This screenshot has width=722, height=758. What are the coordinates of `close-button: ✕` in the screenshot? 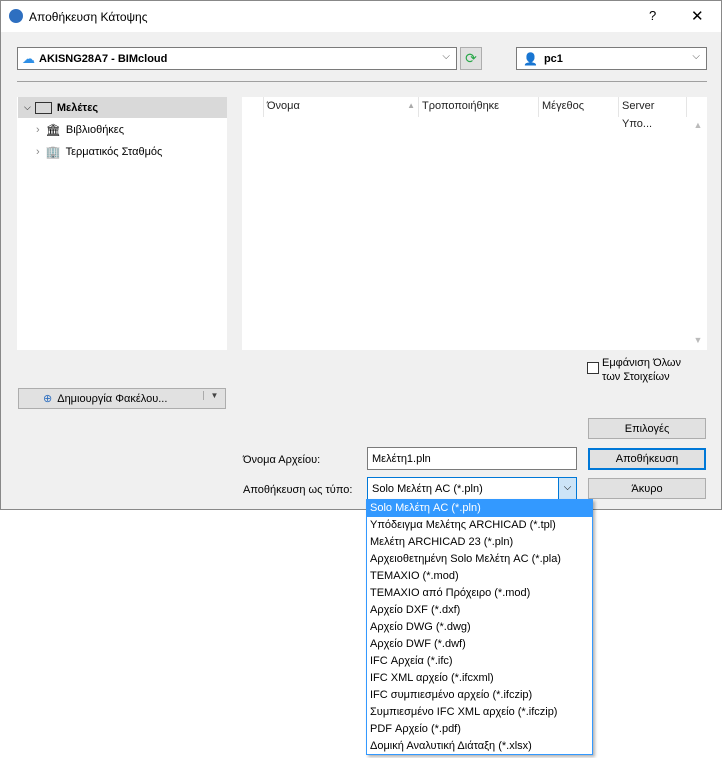 It's located at (697, 16).